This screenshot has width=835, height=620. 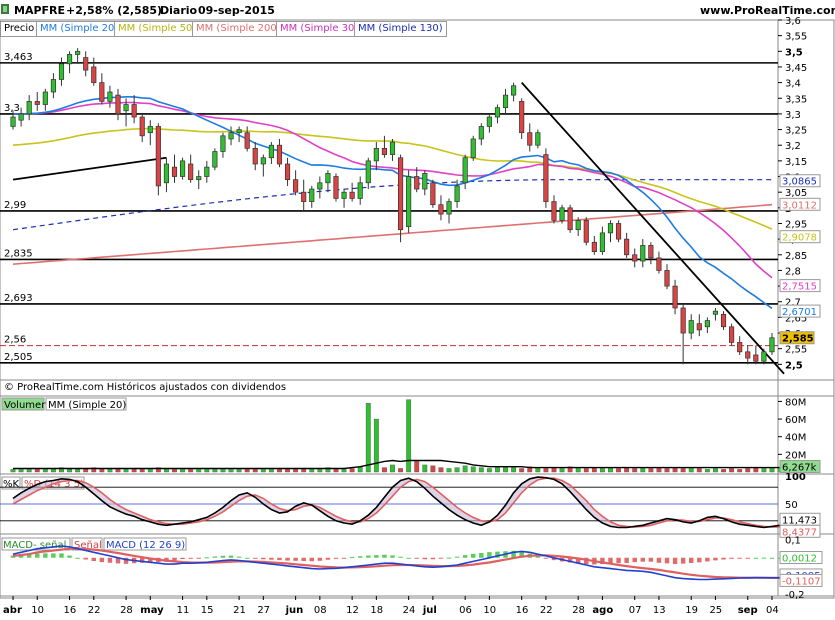 I want to click on last-value-label: 2,6701, so click(x=799, y=312).